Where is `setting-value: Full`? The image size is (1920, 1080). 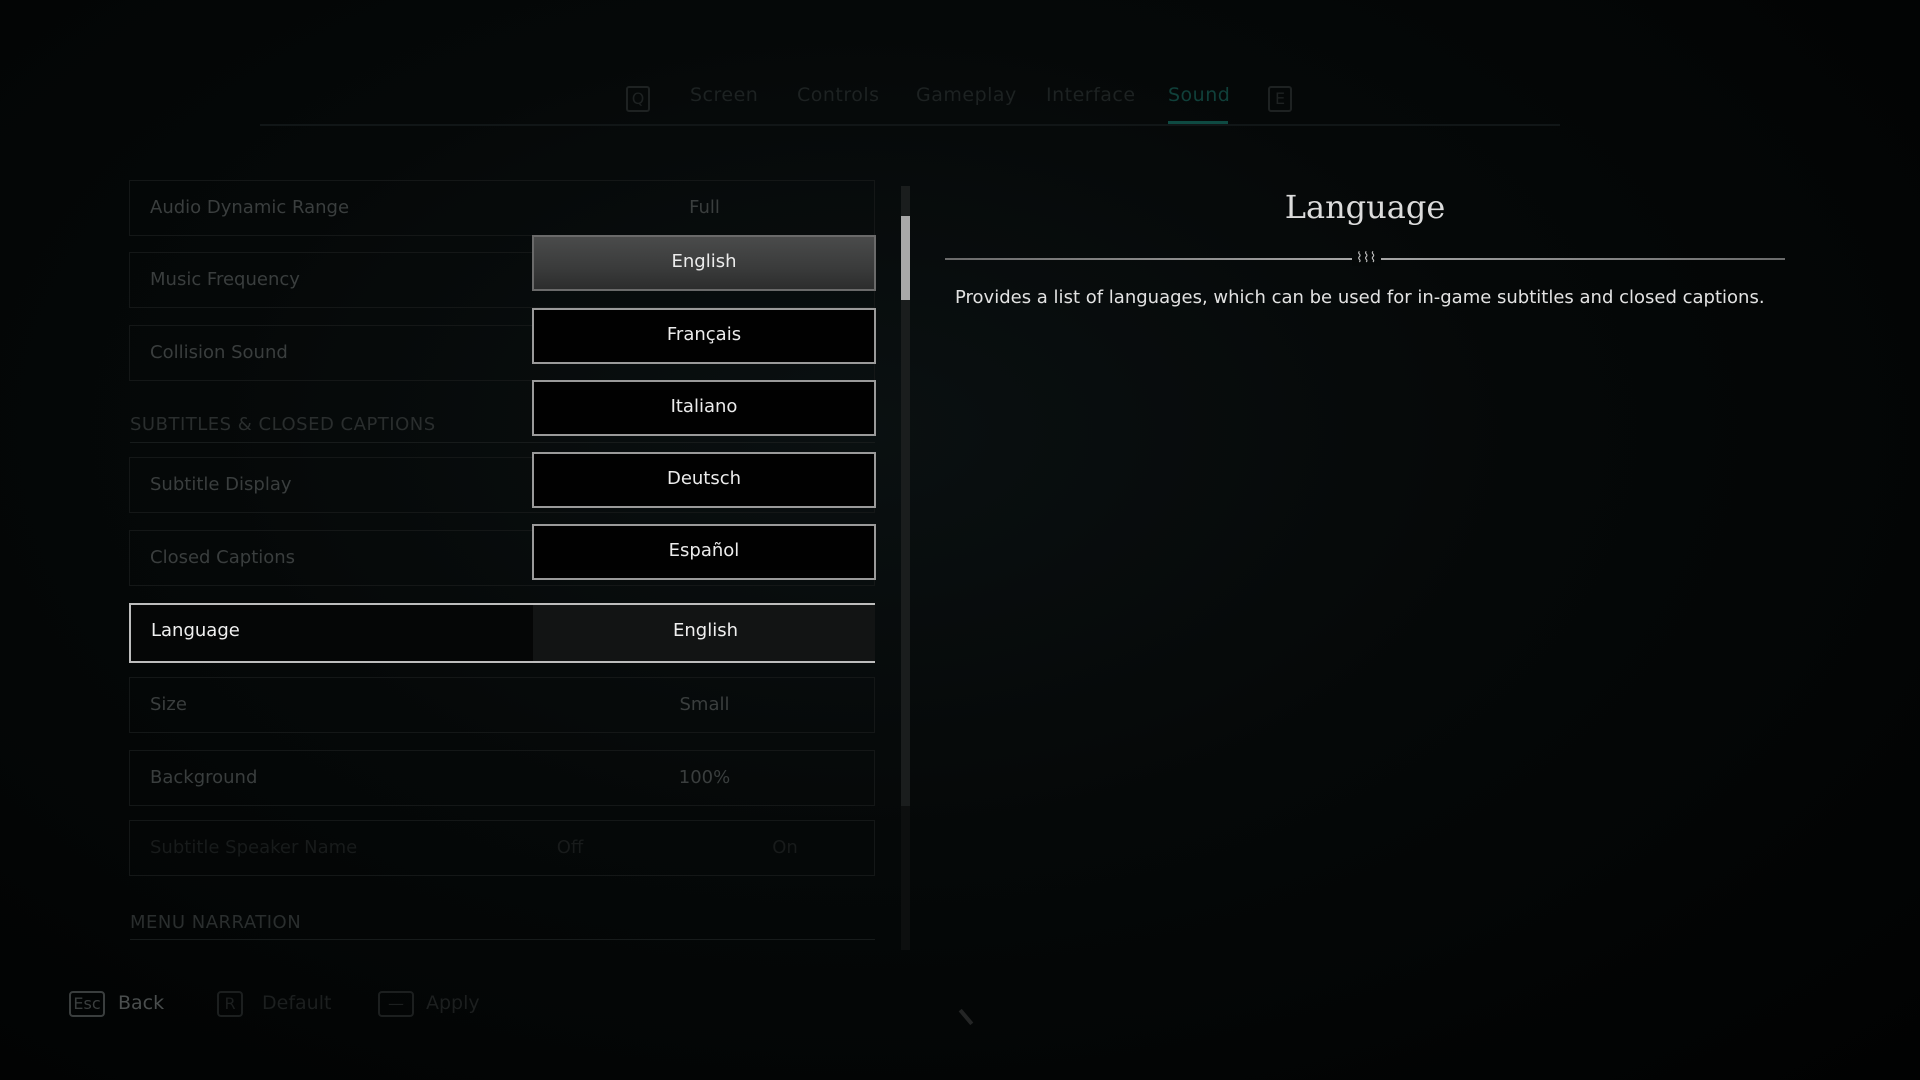 setting-value: Full is located at coordinates (704, 207).